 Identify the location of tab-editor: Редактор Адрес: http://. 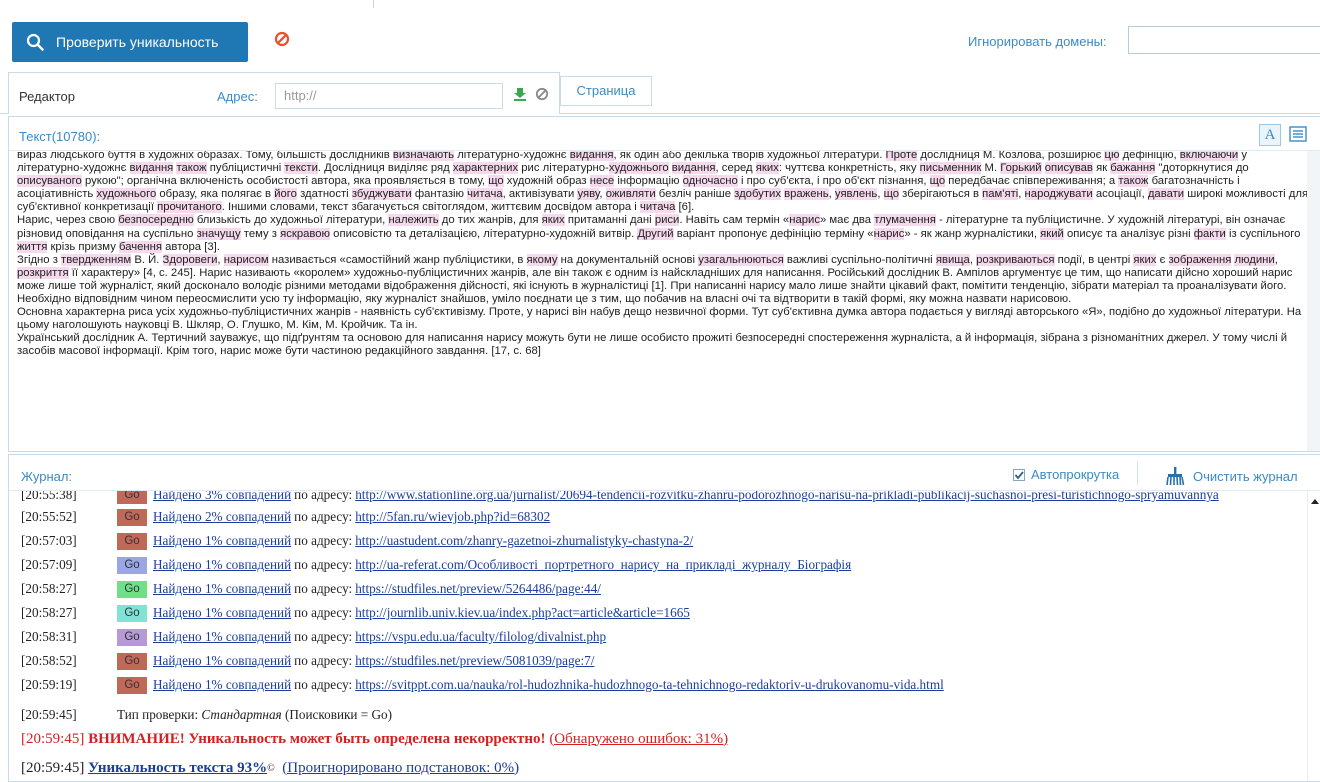
(284, 93).